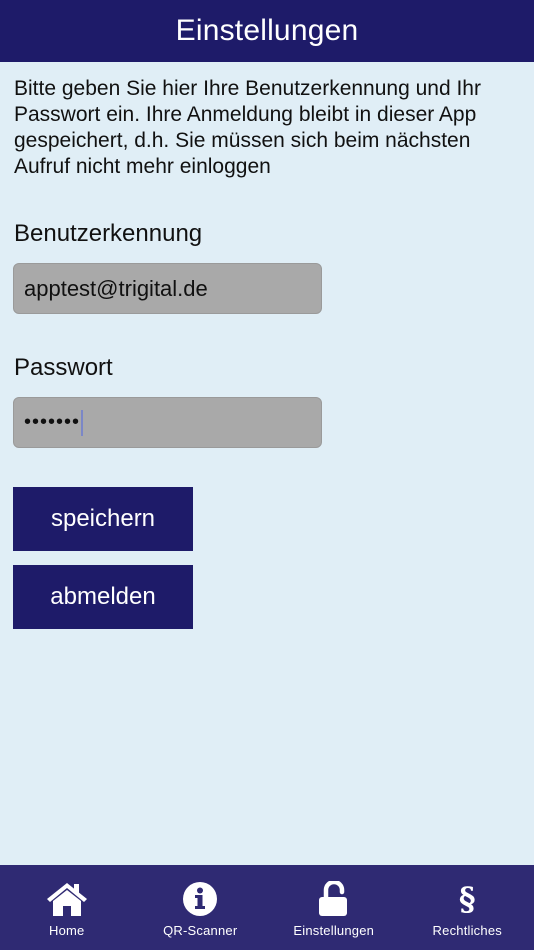 Image resolution: width=534 pixels, height=950 pixels. Describe the element at coordinates (103, 519) in the screenshot. I see `save-button: speichern` at that location.